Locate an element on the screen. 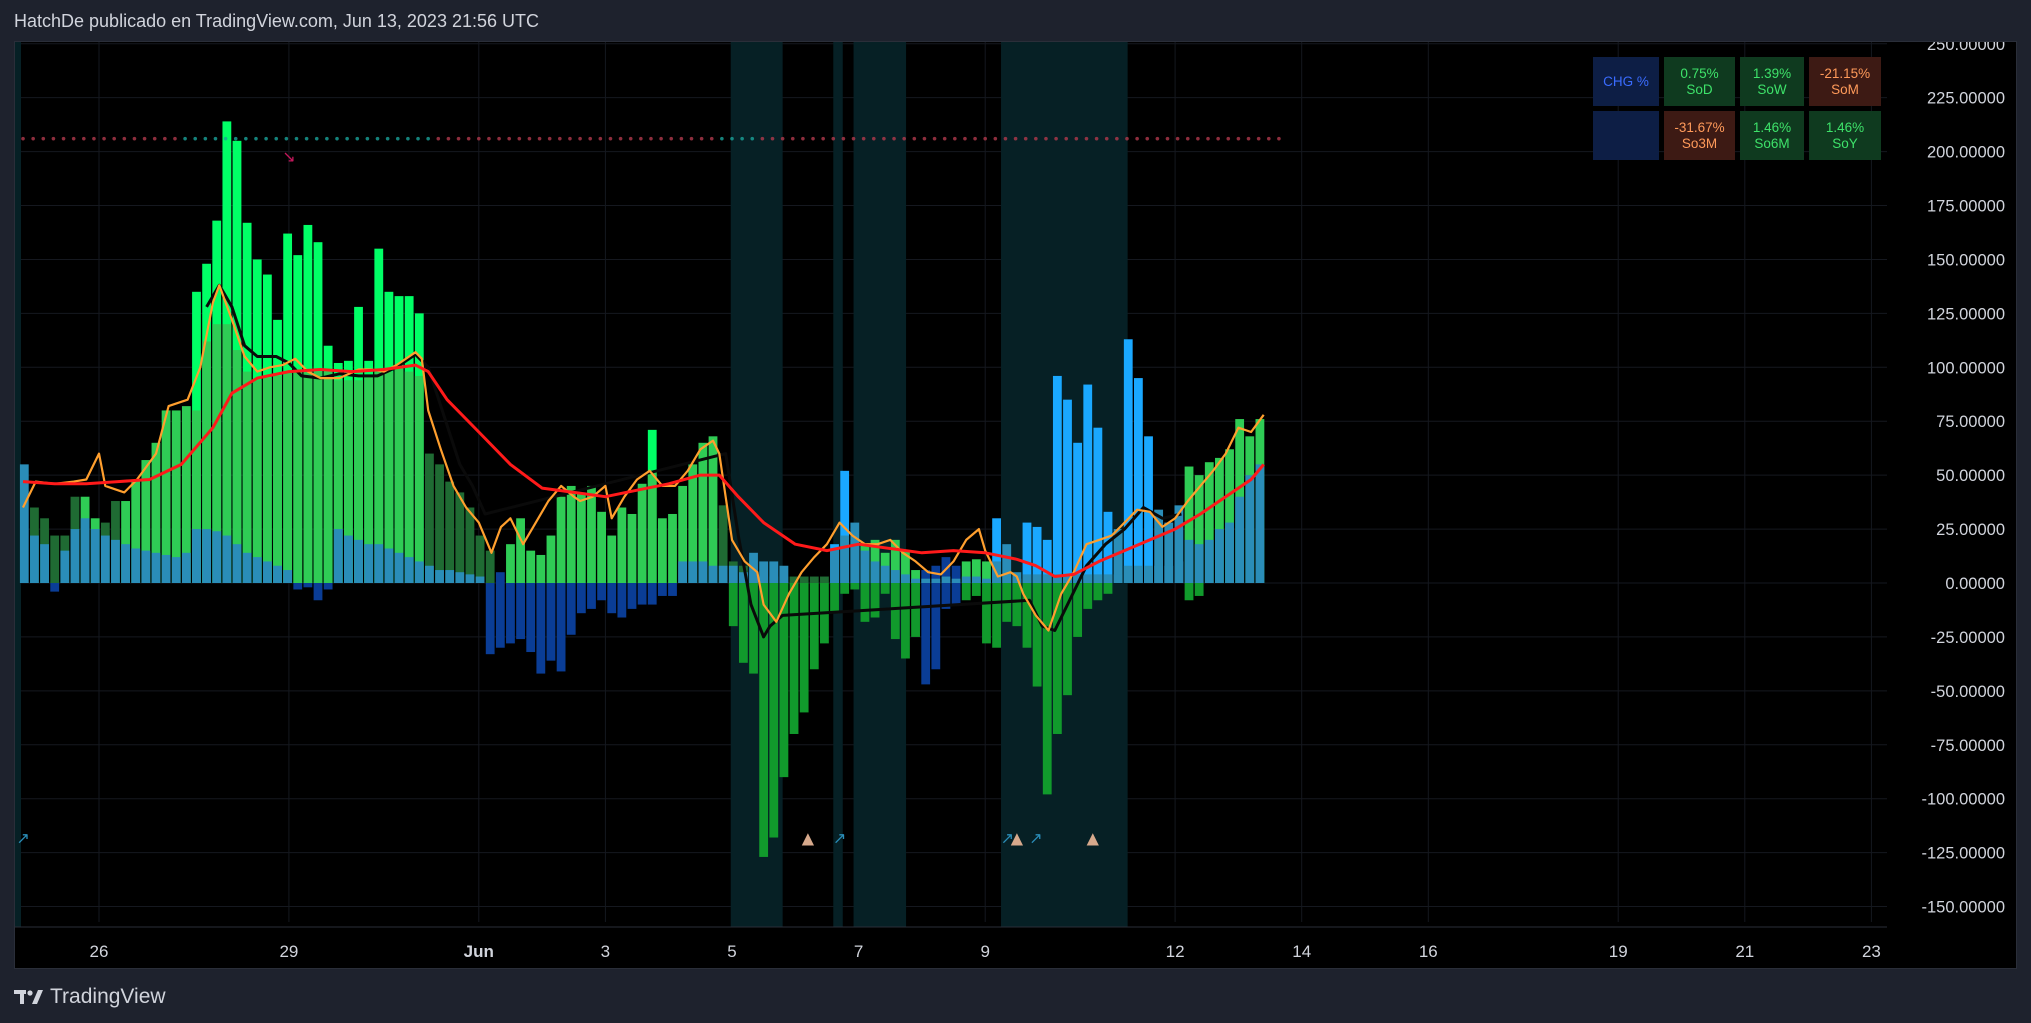  y-tick-label: 75.00000 is located at coordinates (1970, 422).